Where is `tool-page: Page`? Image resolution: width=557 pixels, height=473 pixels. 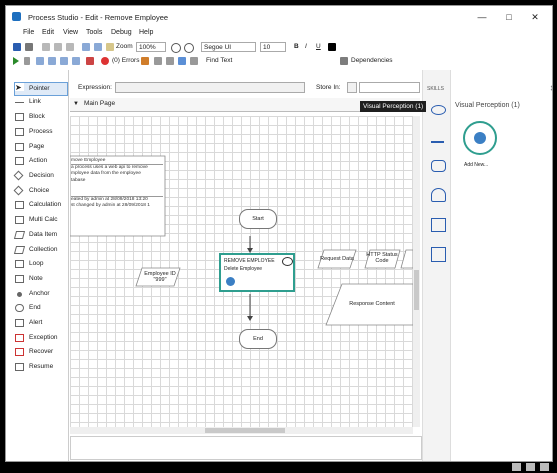
tool-page: Page is located at coordinates (41, 147).